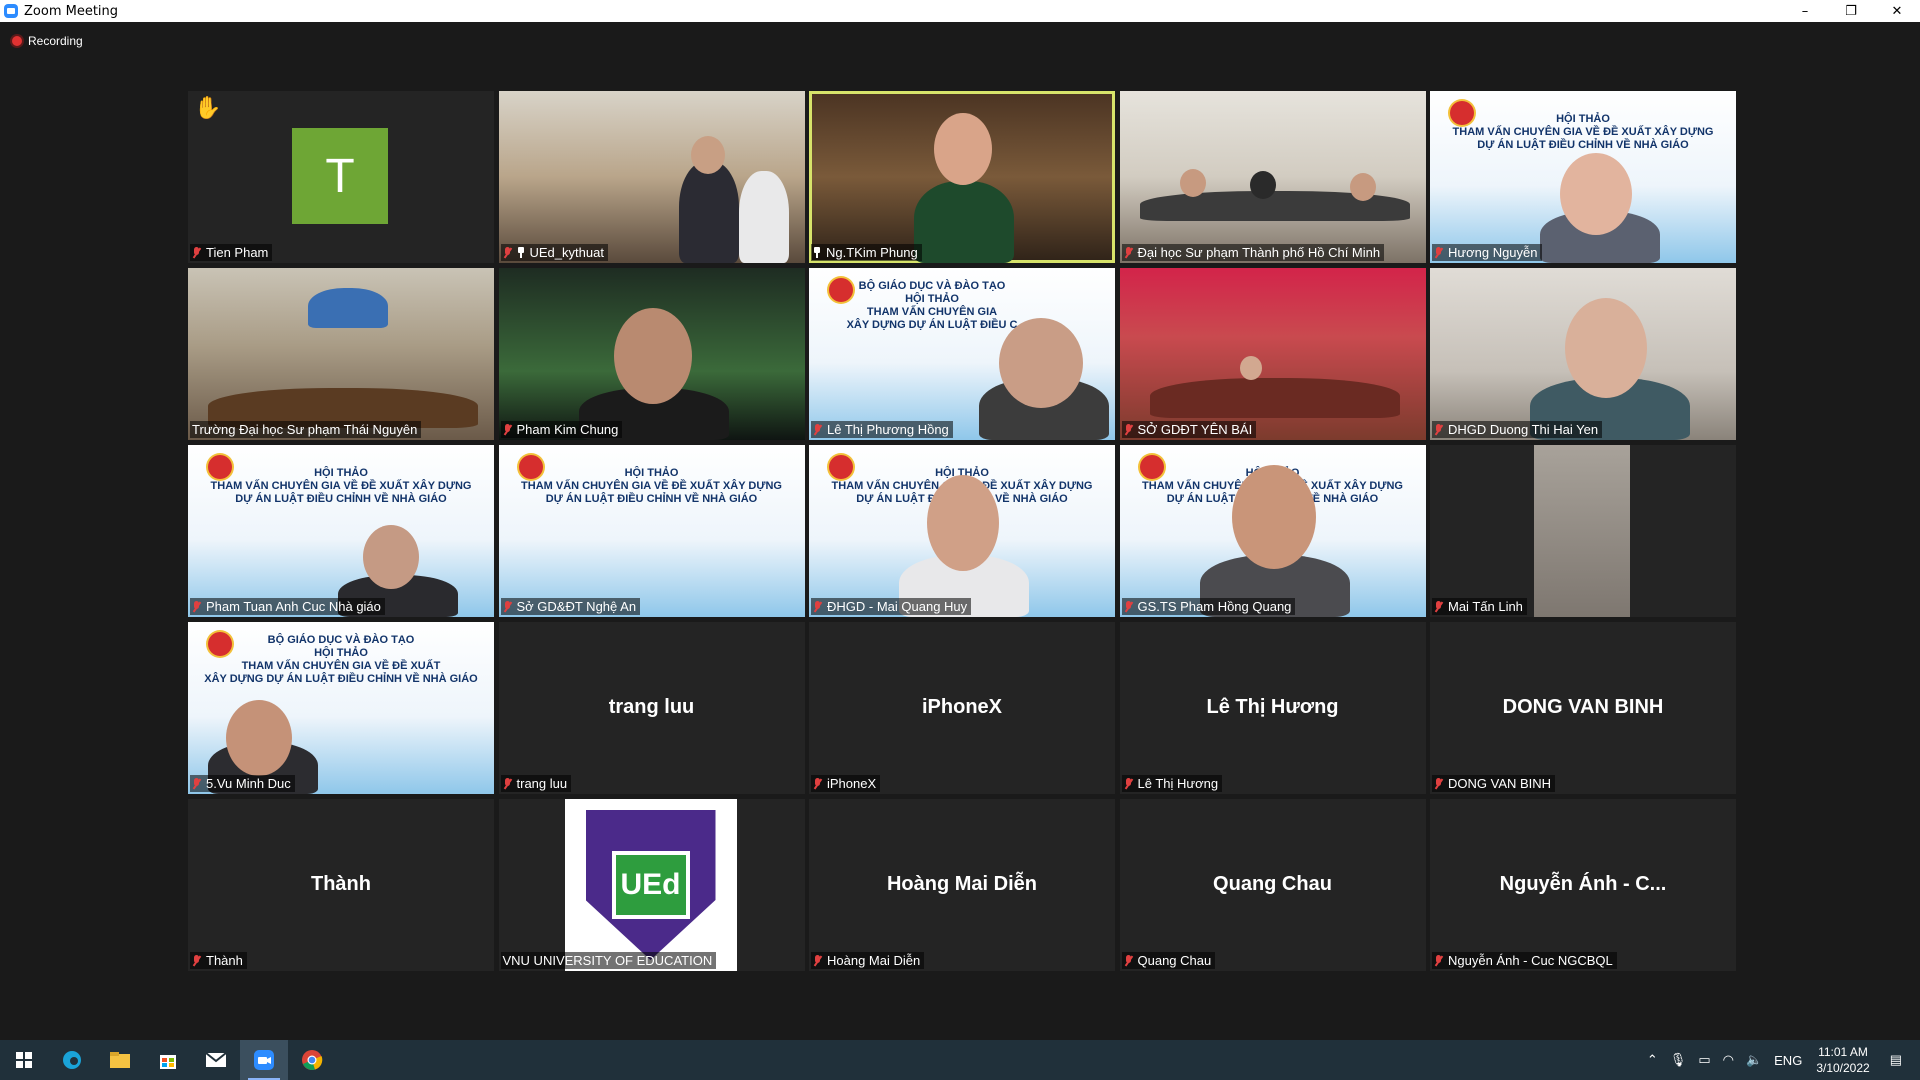  What do you see at coordinates (962, 885) in the screenshot?
I see `participant-tile: Hoàng Mai Diễn Hoàng Mai Diễn` at bounding box center [962, 885].